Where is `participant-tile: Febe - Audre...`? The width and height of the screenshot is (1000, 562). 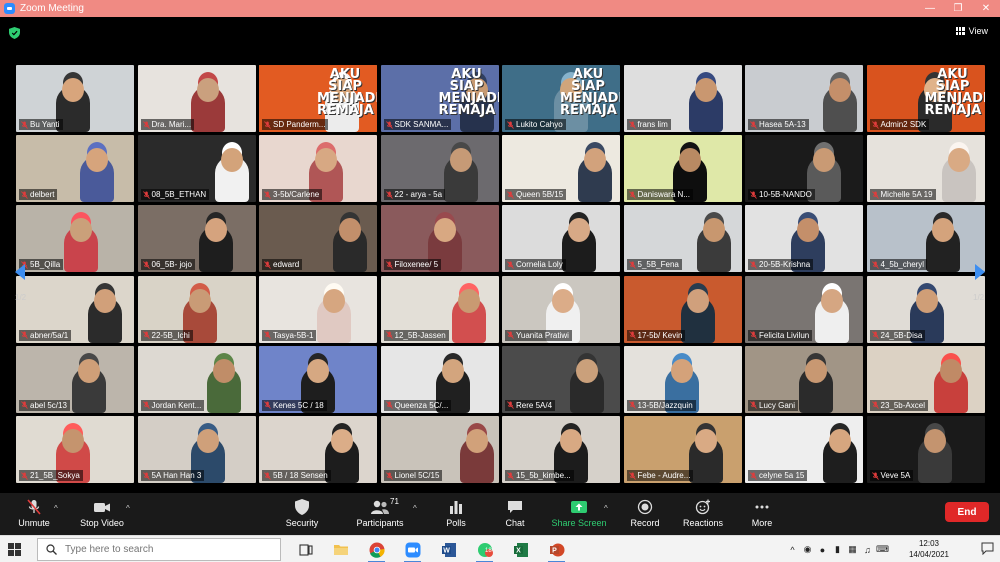 participant-tile: Febe - Audre... is located at coordinates (682, 449).